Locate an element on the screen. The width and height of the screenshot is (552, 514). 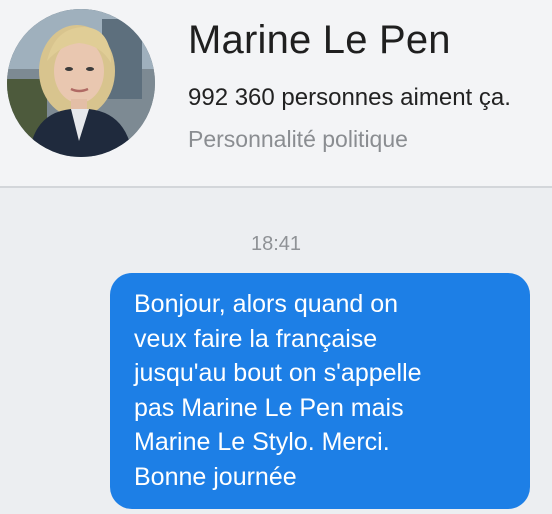
profile-photo is located at coordinates (81, 83).